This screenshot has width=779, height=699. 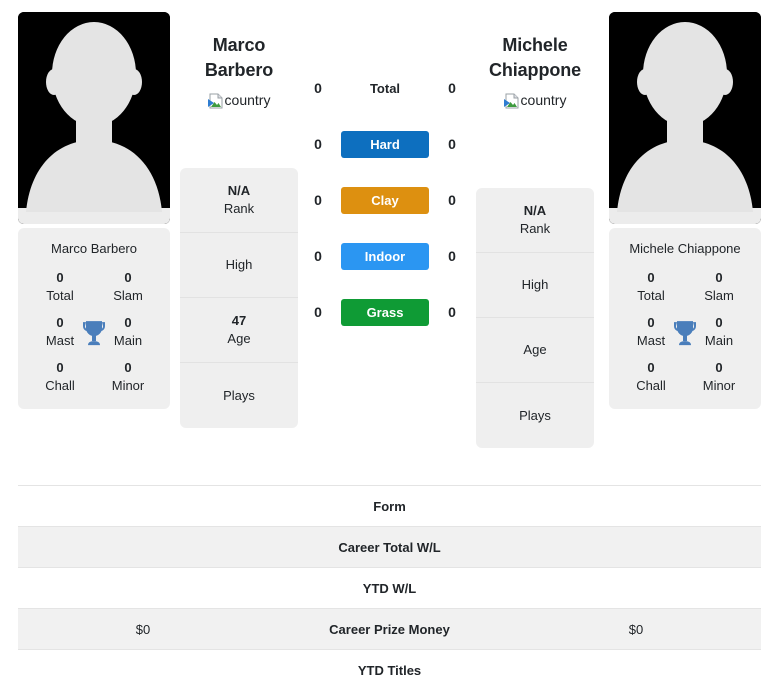 I want to click on player-country-left-label: country, so click(x=247, y=100).